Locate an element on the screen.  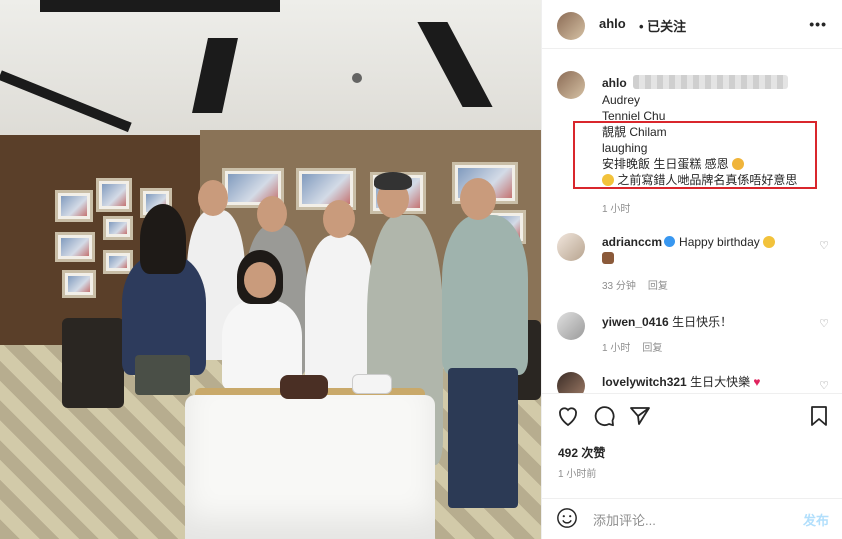
comment-time: 33 分钟 is located at coordinates (619, 286).